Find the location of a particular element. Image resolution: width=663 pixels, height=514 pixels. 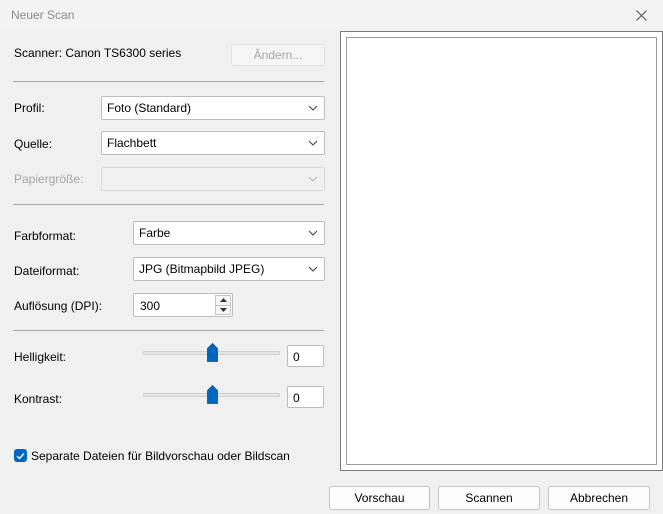

preview-button: Vorschau is located at coordinates (379, 498).